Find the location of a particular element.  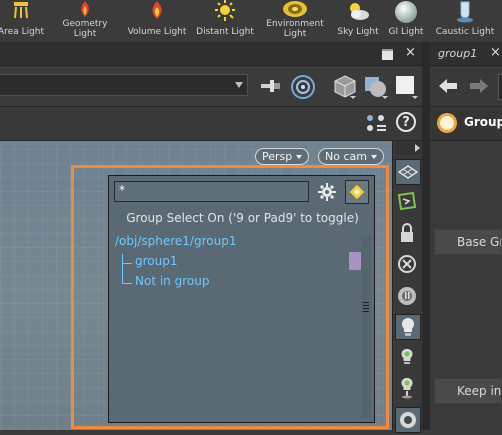

environment-light-tool: Environment Light is located at coordinates (295, 19).